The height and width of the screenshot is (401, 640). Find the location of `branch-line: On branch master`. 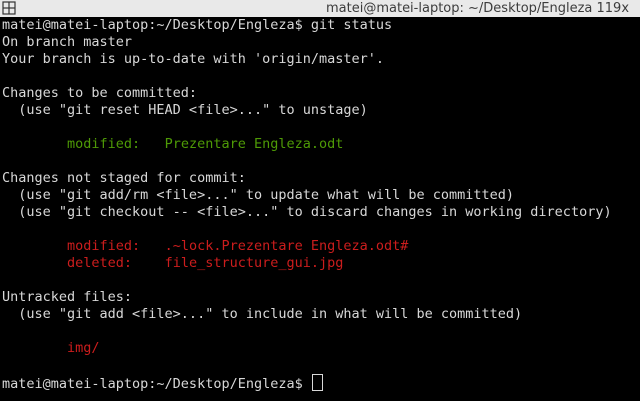

branch-line: On branch master is located at coordinates (67, 42).